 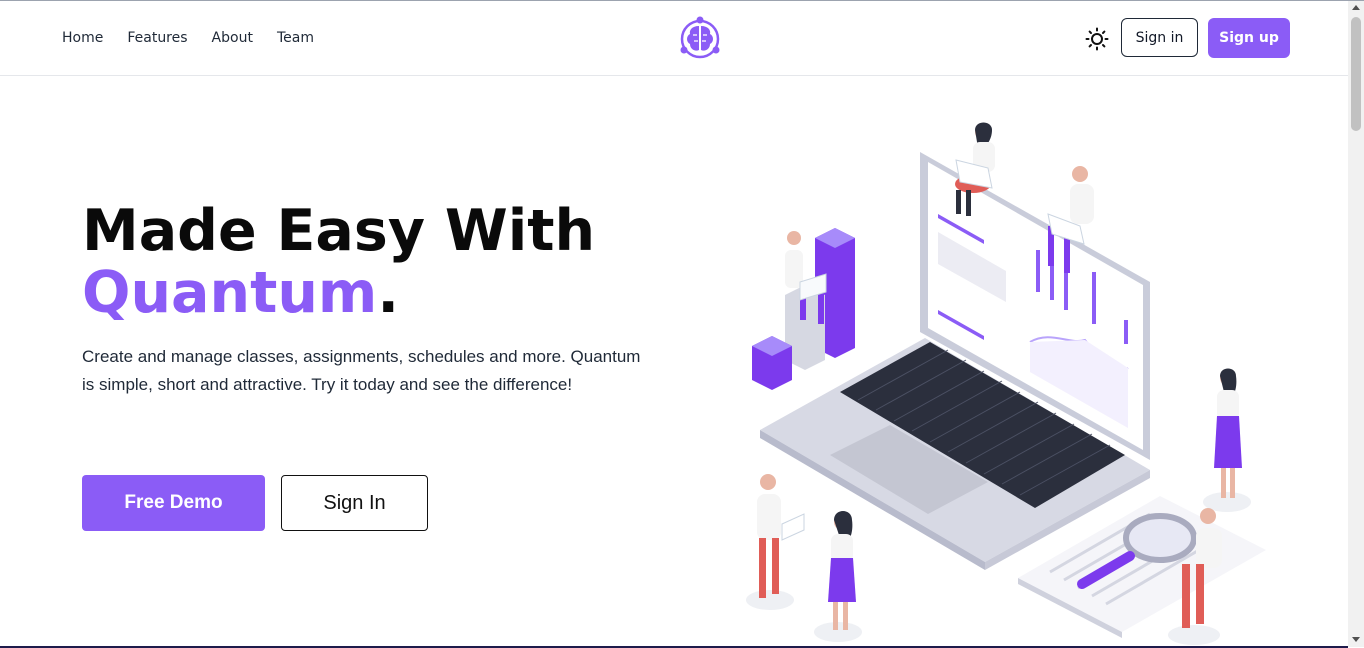 I want to click on hero-title-accent: Quantum, so click(x=230, y=293).